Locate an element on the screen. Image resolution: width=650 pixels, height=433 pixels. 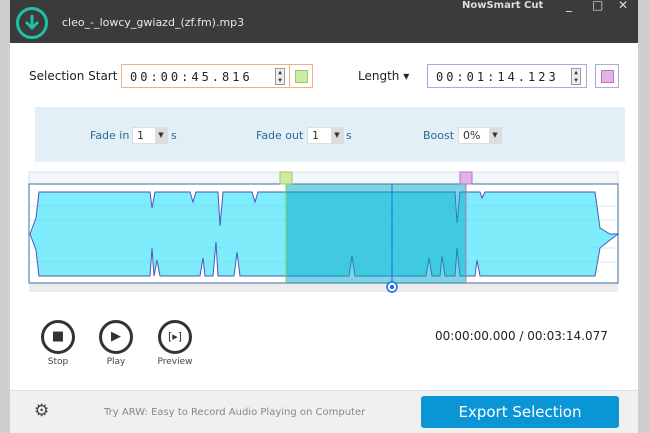
end-marker-handle is located at coordinates (466, 178).